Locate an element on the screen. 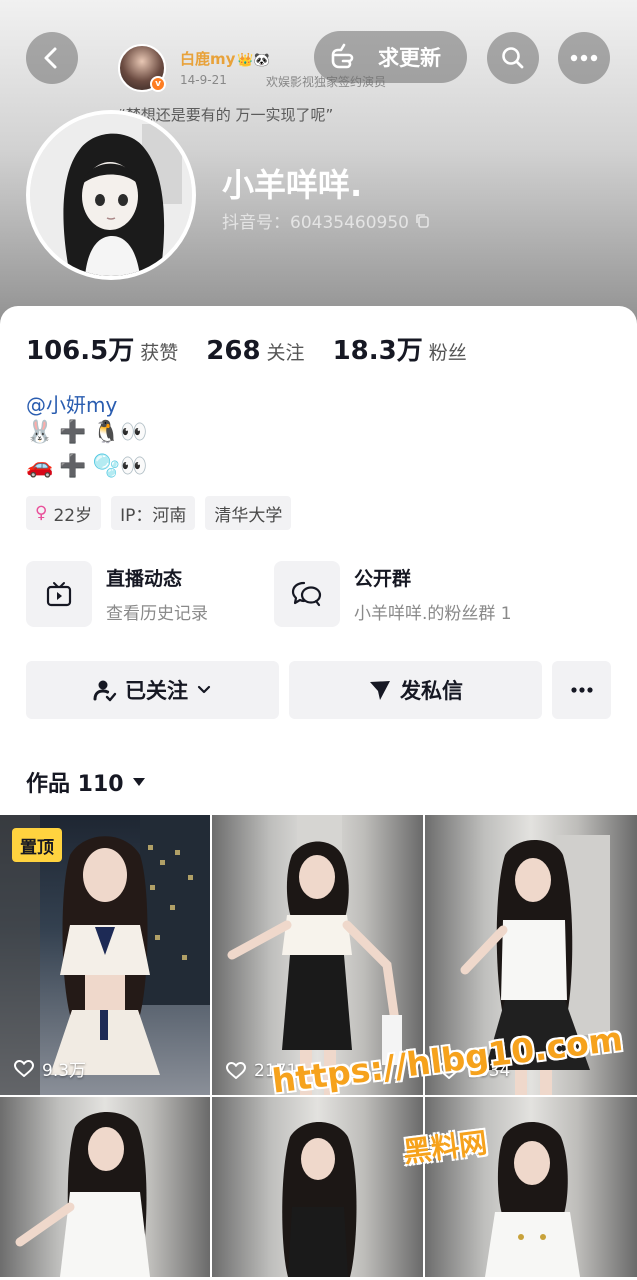 This screenshot has width=637, height=1280. more-actions-button is located at coordinates (581, 690).